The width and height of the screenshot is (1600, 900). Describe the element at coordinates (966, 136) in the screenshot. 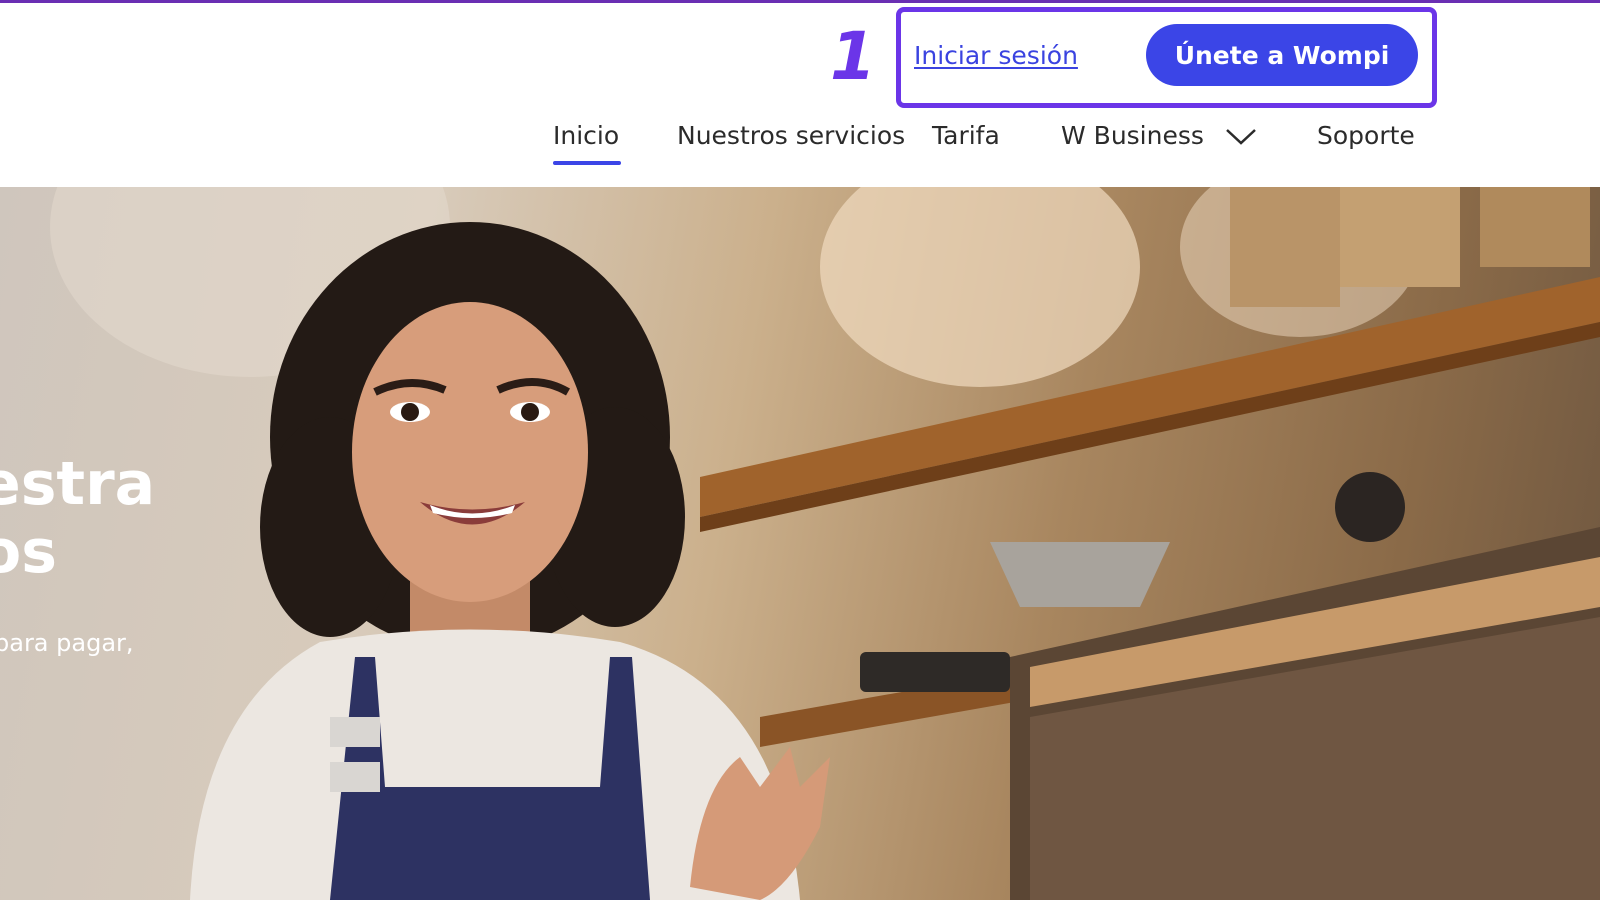

I see `nav-item-tarifa: Tarifa` at that location.